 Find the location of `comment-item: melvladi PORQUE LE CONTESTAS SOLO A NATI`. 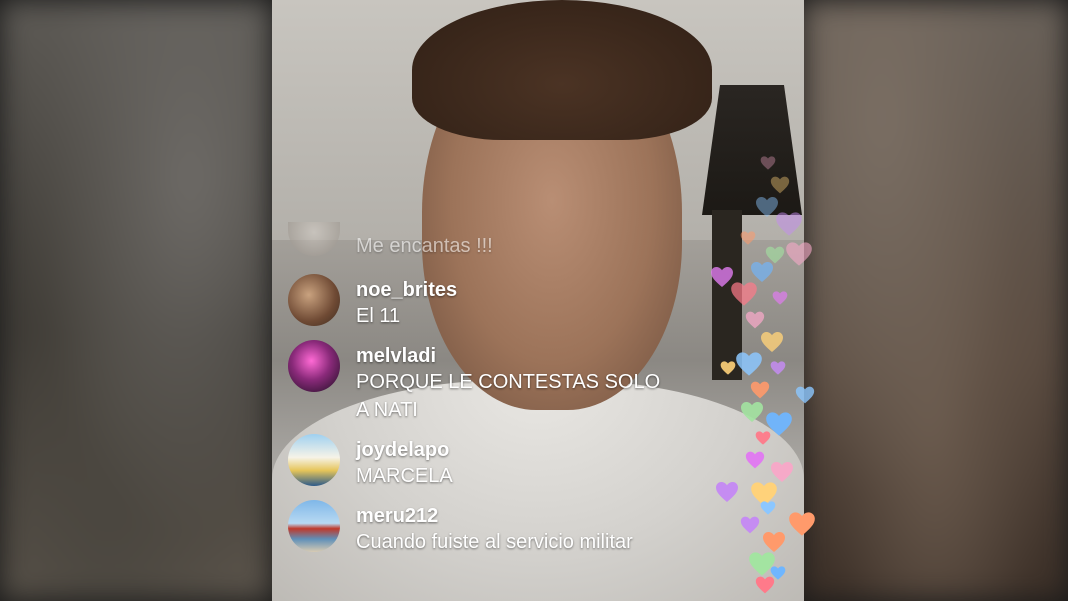

comment-item: melvladi PORQUE LE CONTESTAS SOLO A NATI is located at coordinates (508, 382).